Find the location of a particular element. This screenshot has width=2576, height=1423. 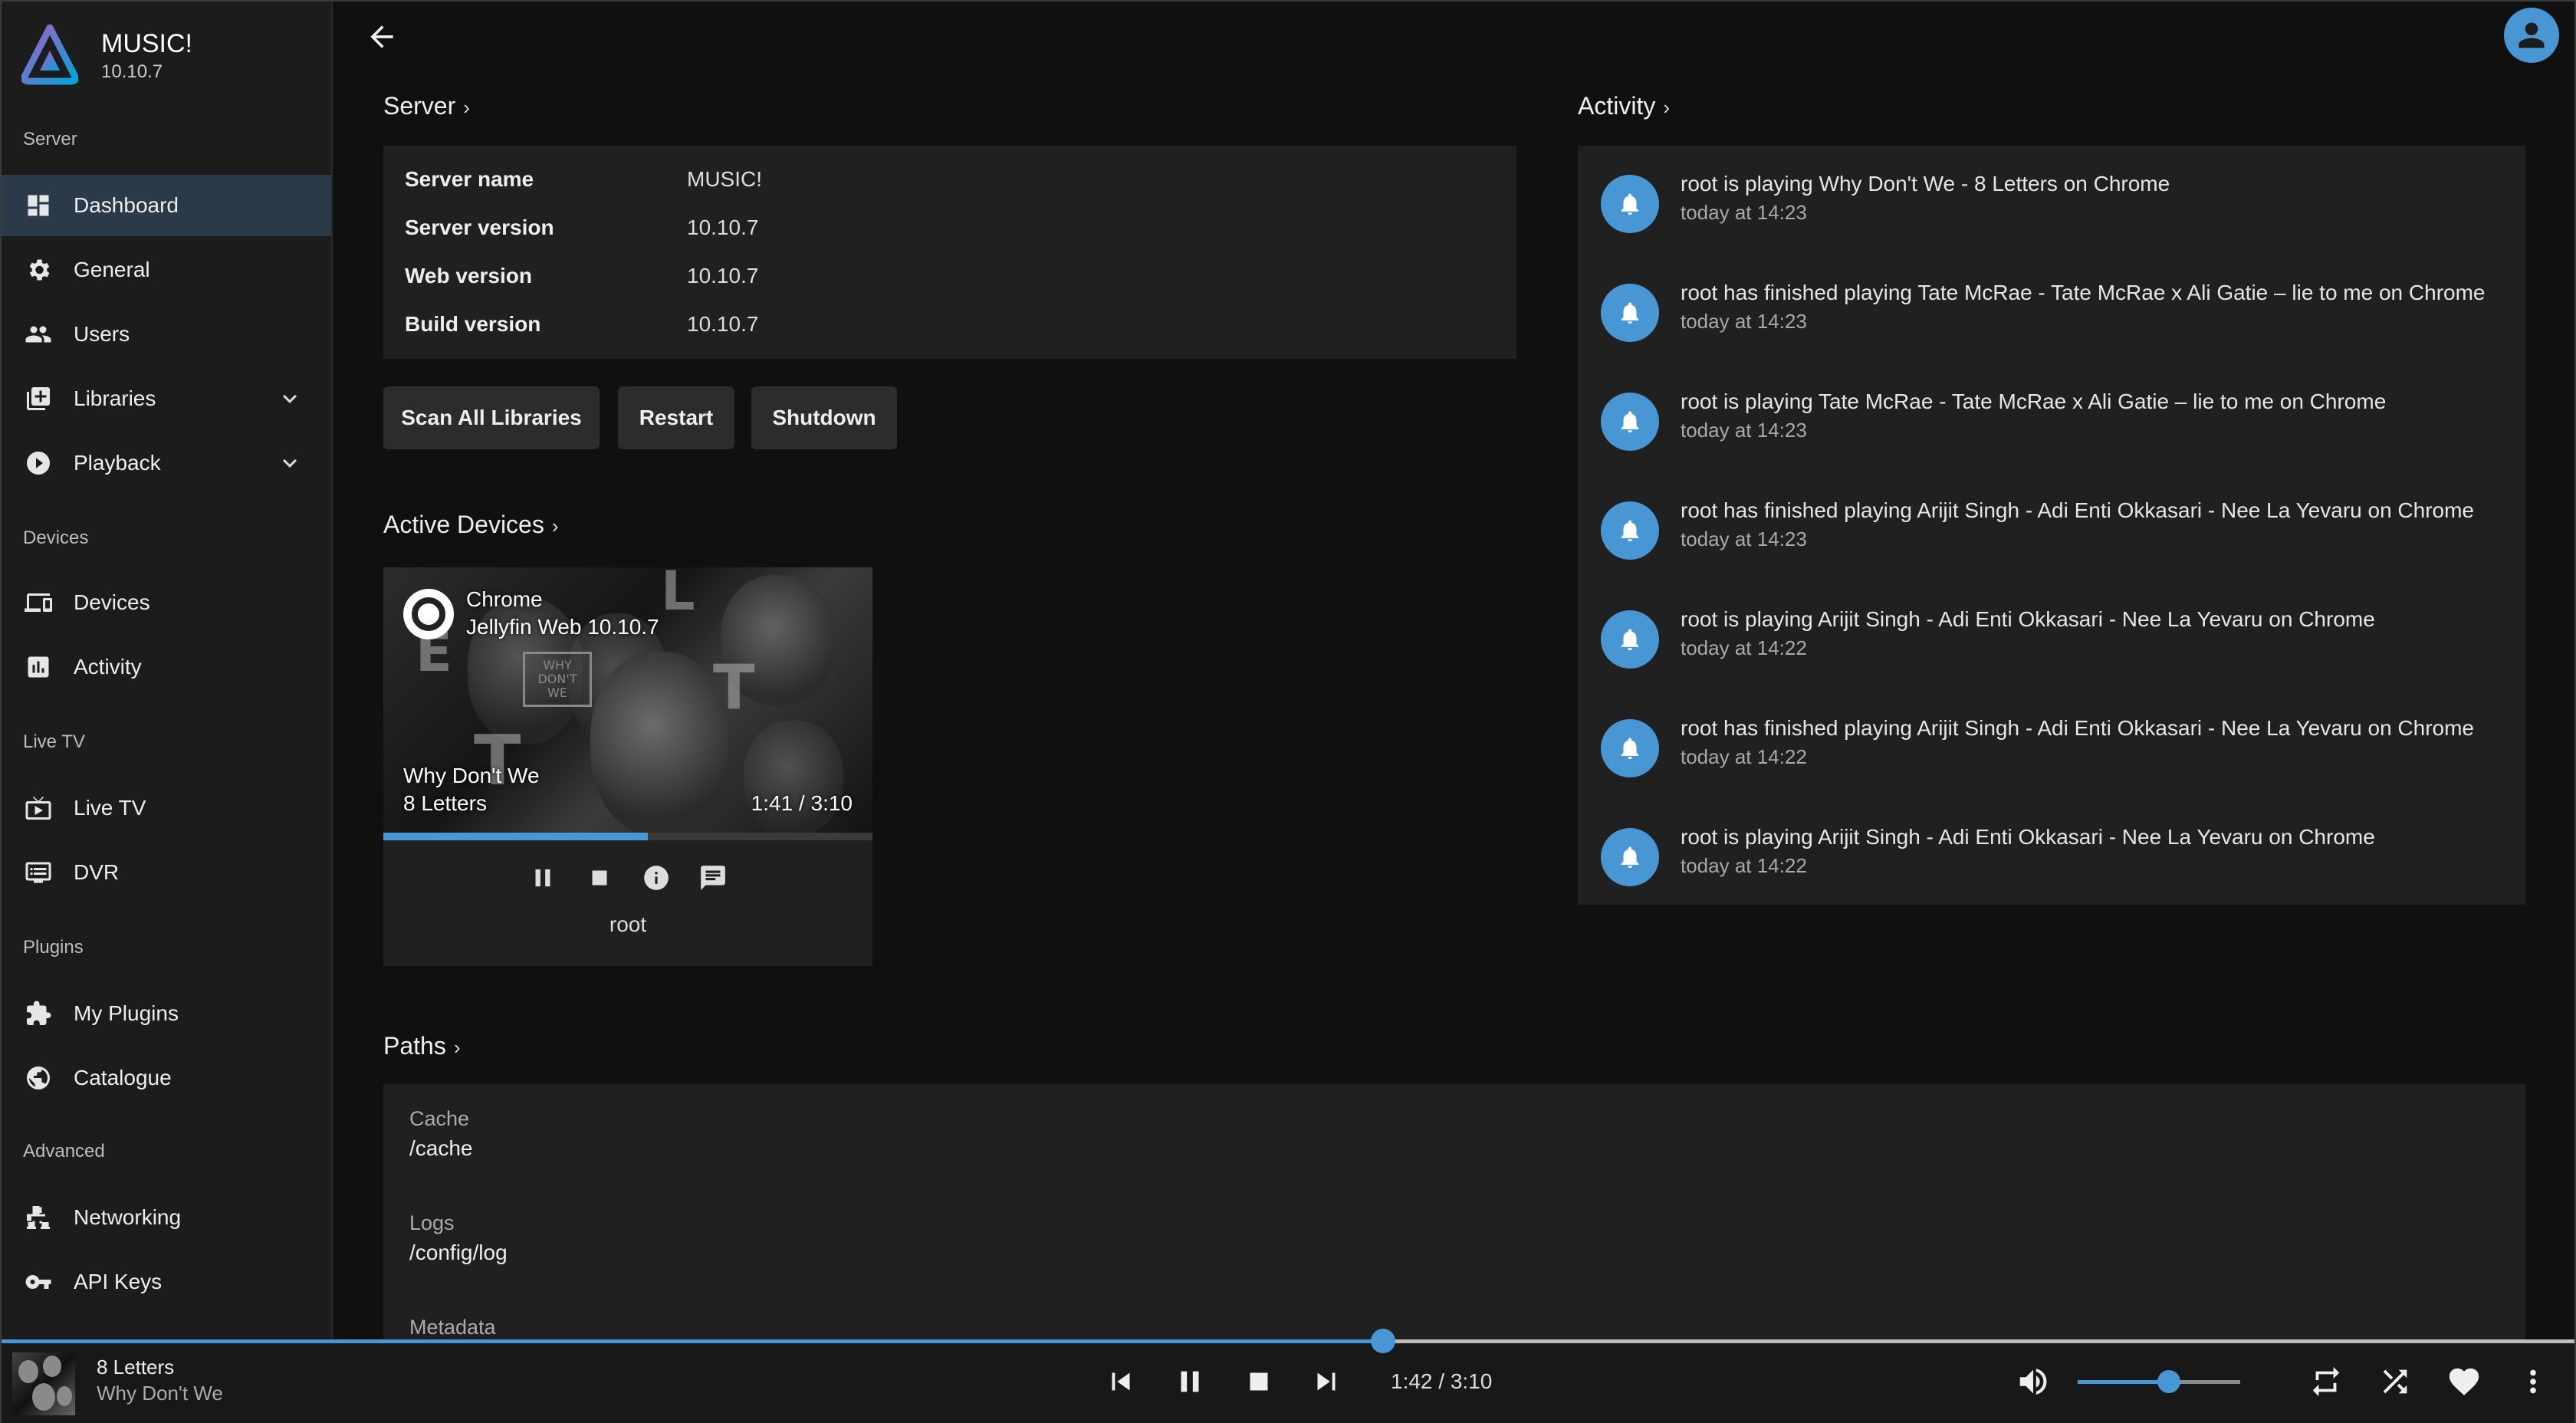

people-icon is located at coordinates (39, 334).